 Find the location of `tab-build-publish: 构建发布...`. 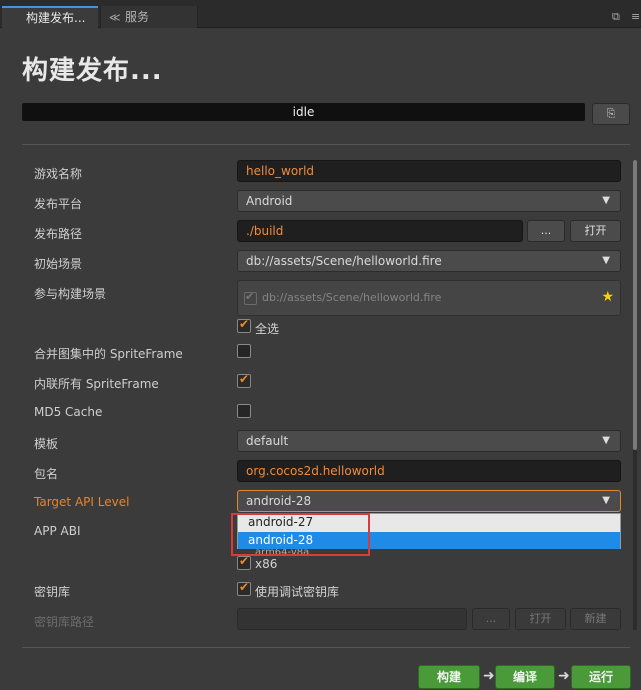

tab-build-publish: 构建发布... is located at coordinates (50, 17).